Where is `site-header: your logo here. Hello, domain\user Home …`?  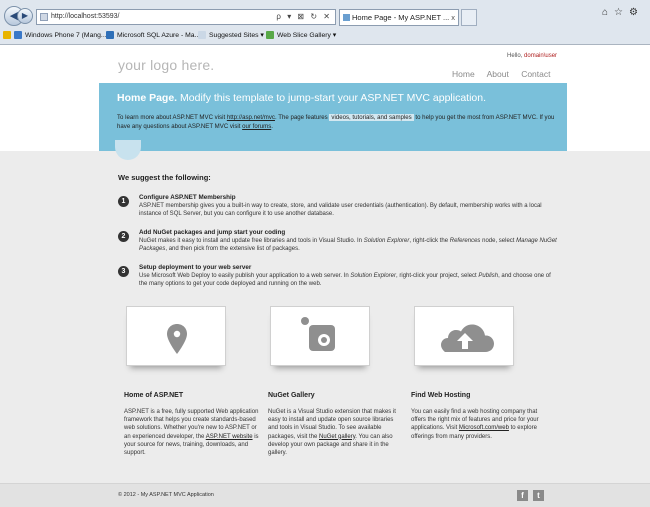 site-header: your logo here. Hello, domain\user Home … is located at coordinates (325, 64).